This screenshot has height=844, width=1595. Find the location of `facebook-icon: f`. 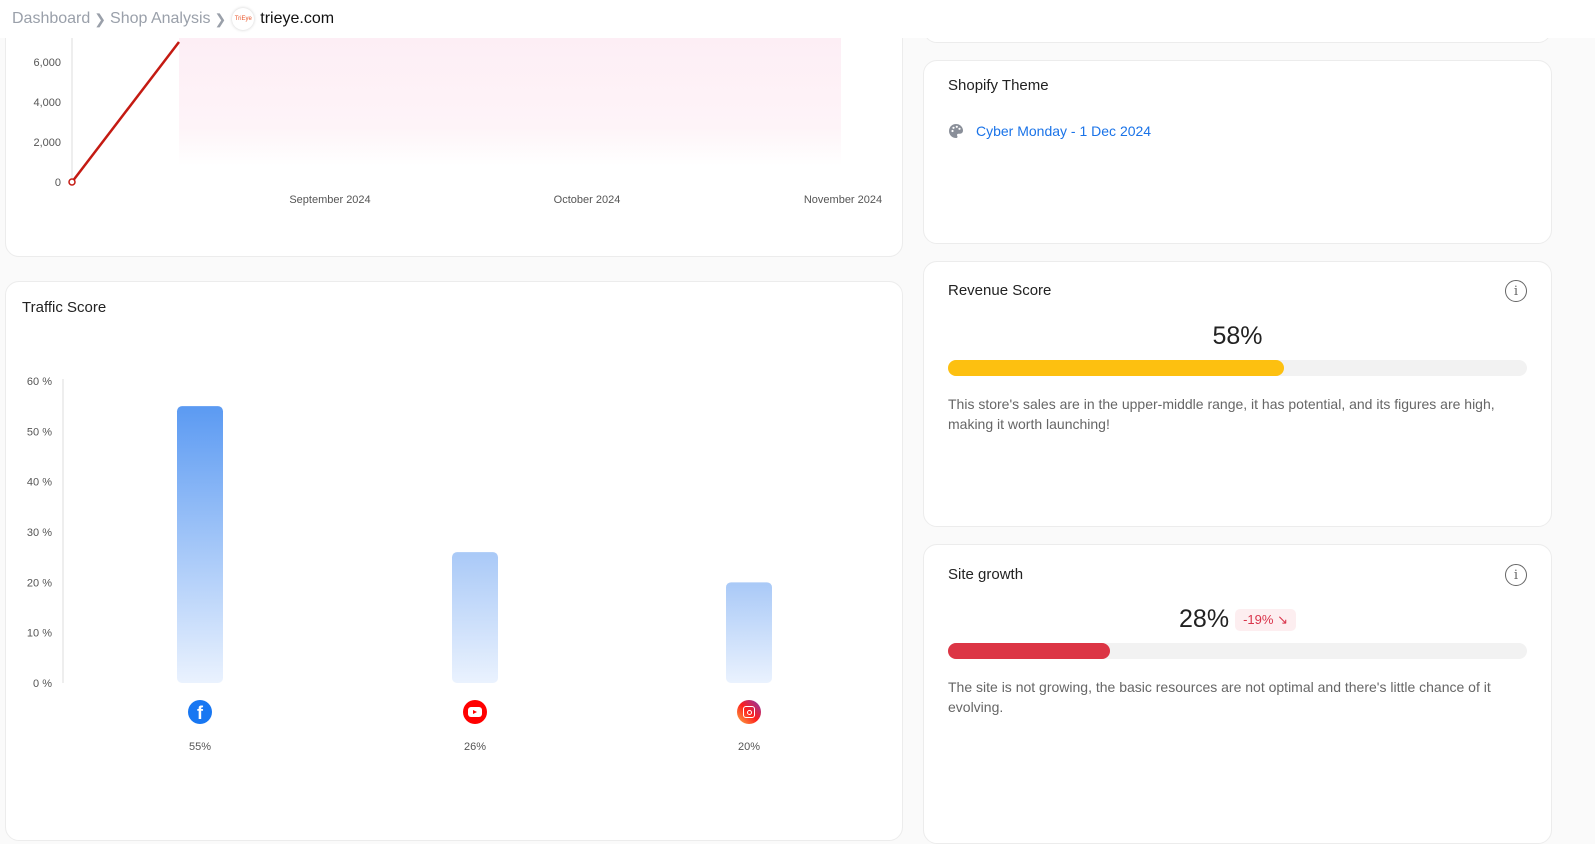

facebook-icon: f is located at coordinates (200, 712).